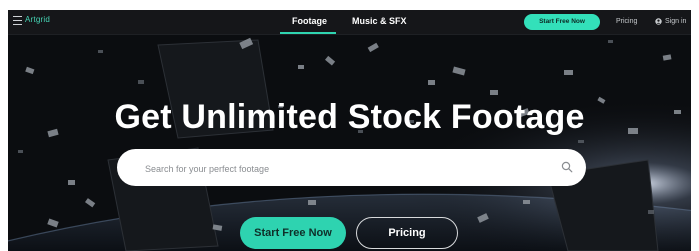 Image resolution: width=699 pixels, height=251 pixels. I want to click on tab-music-sfx: Music & SFX, so click(379, 21).